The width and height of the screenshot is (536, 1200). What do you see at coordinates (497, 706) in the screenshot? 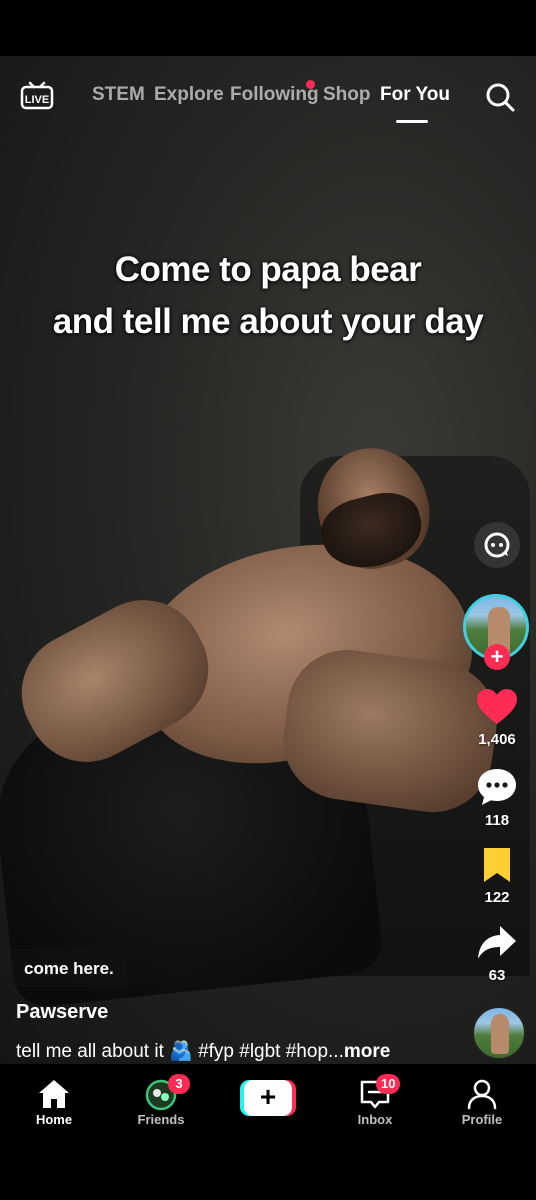
I see `heart-icon` at bounding box center [497, 706].